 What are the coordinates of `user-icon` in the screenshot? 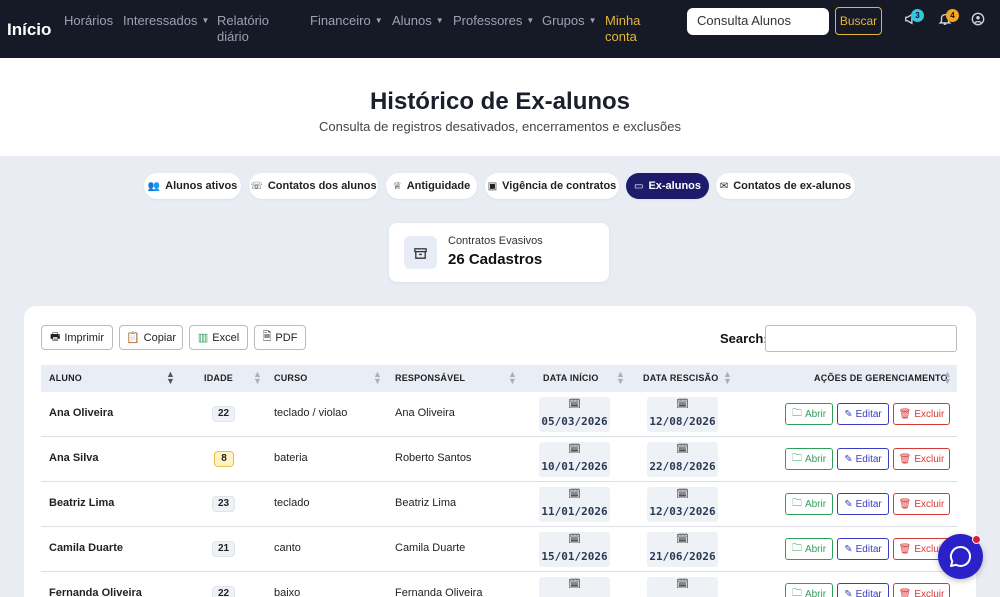 It's located at (978, 21).